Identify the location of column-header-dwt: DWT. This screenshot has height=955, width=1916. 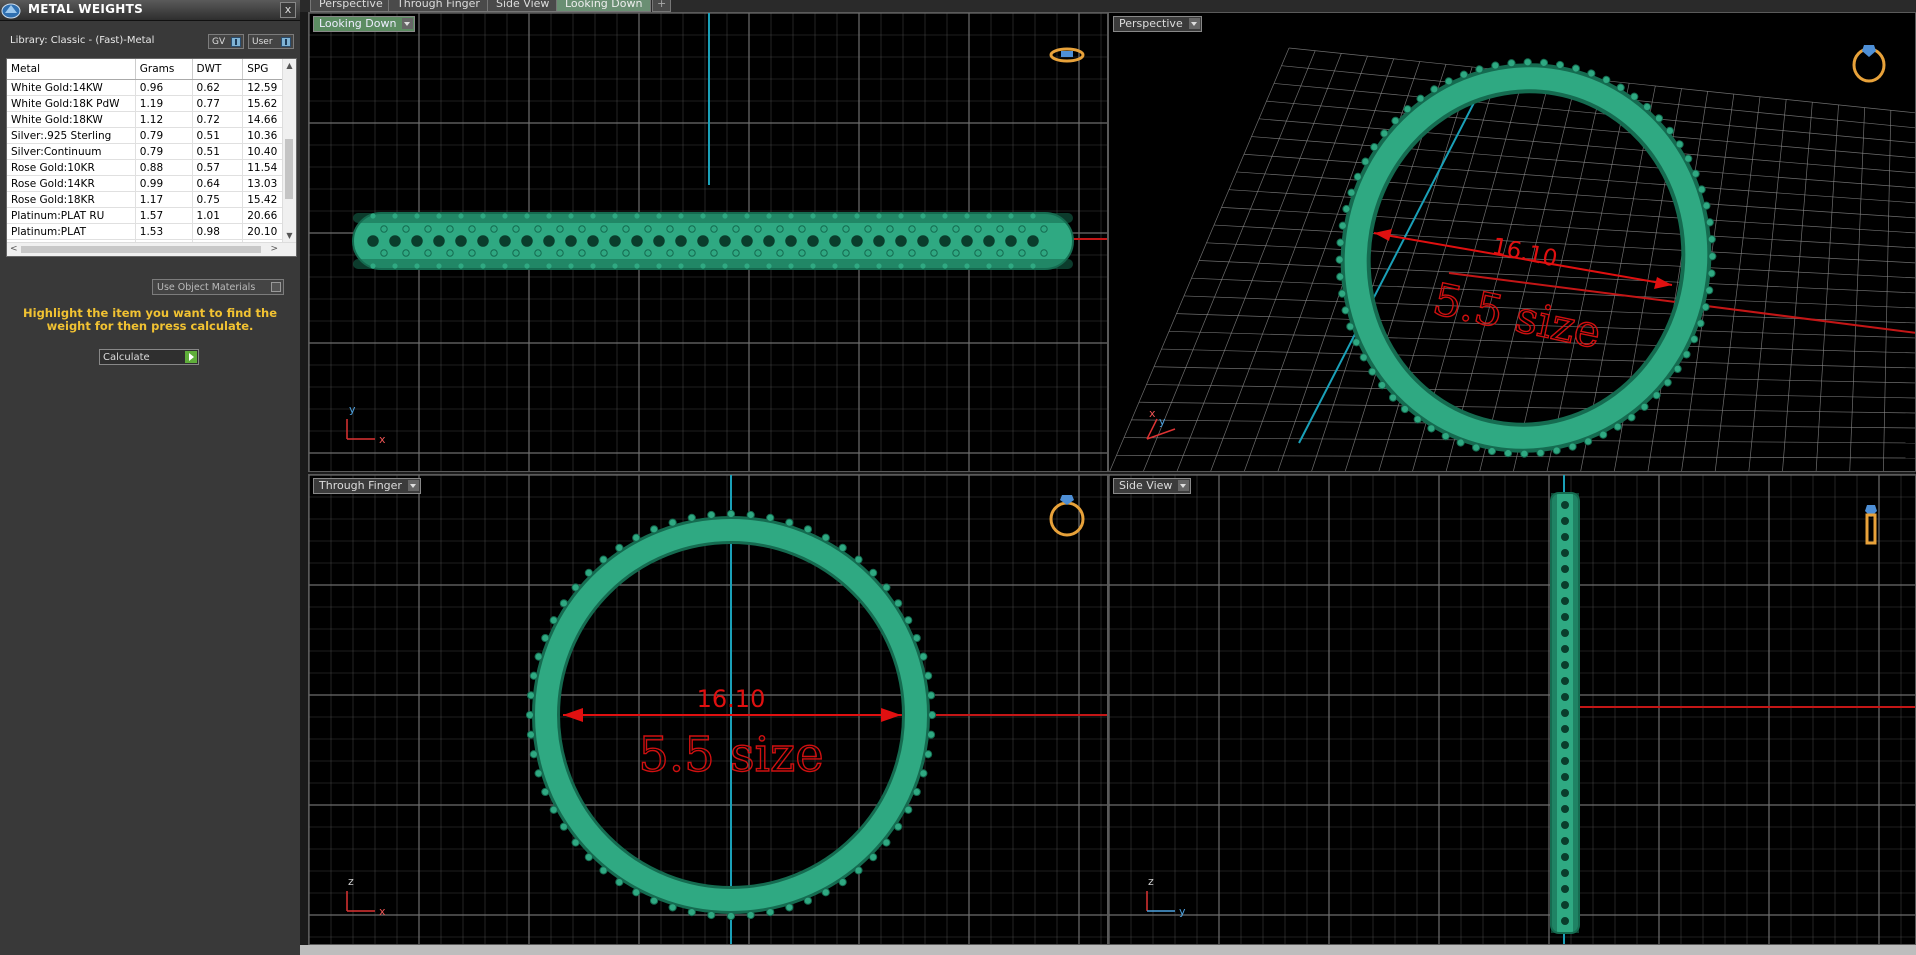
(218, 69).